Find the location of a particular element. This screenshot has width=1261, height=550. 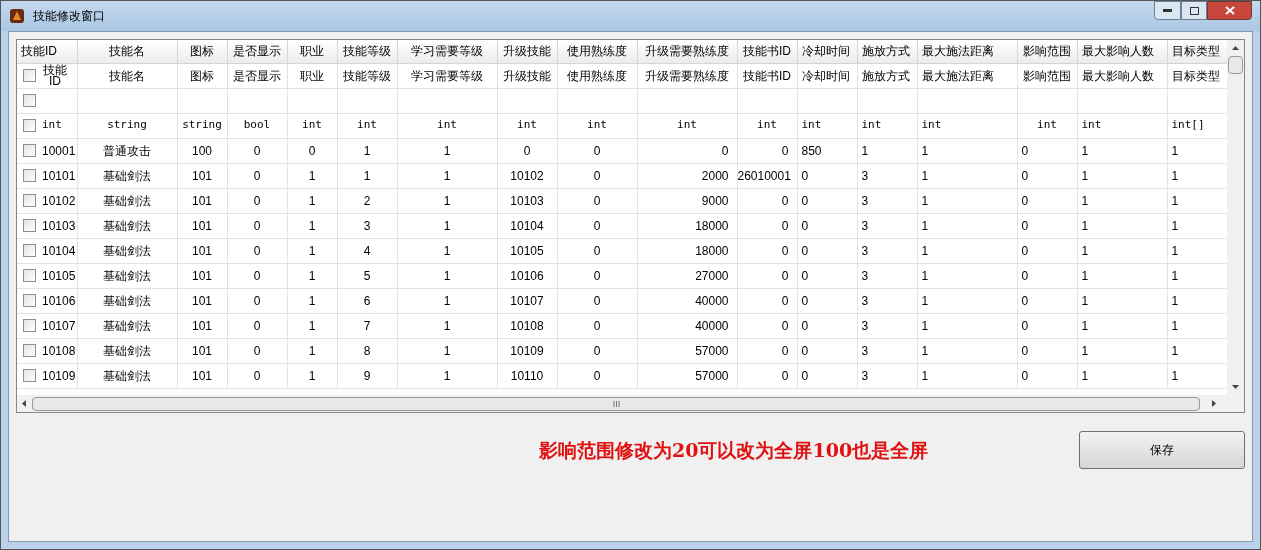

column-header: 最大影响人数 is located at coordinates (1122, 51).